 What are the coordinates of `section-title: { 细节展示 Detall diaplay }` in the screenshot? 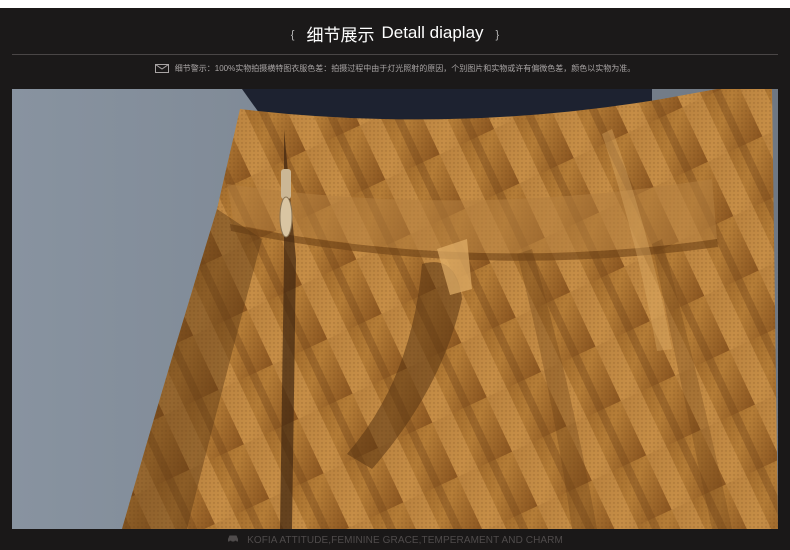 It's located at (395, 33).